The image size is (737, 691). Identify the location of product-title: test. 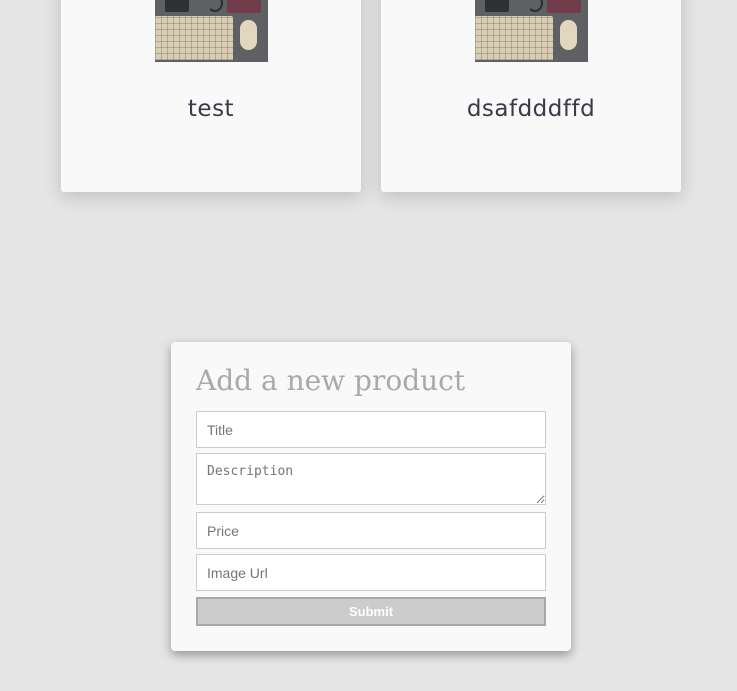
(211, 109).